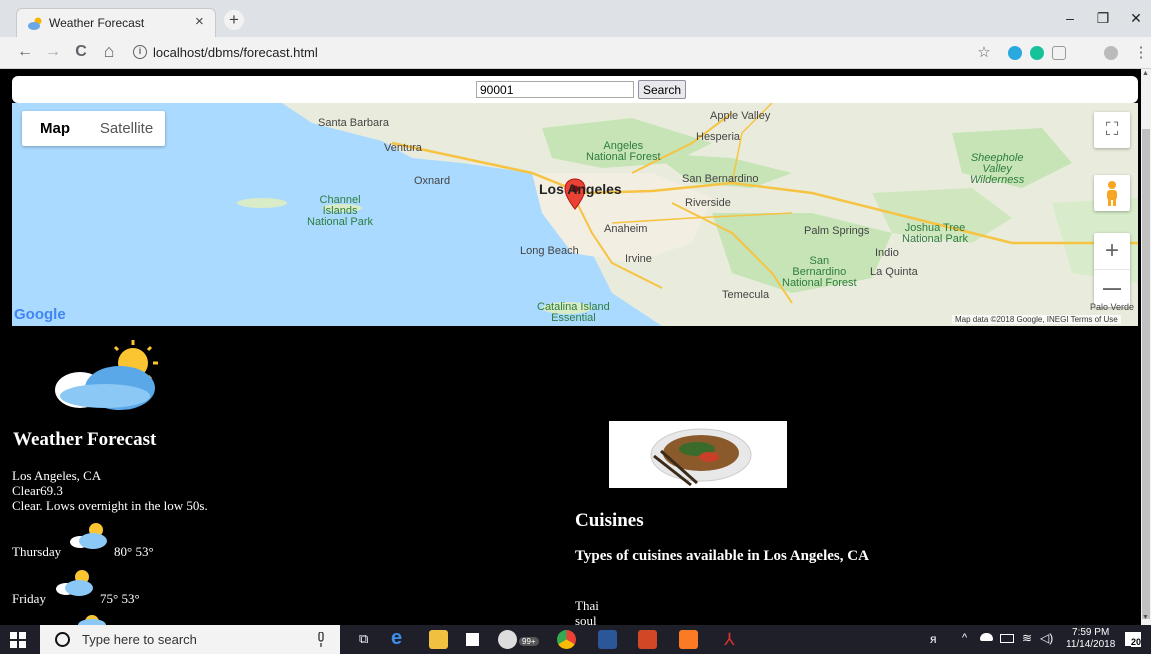  Describe the element at coordinates (1112, 307) in the screenshot. I see `map-label-palo-verde: Palo Verde` at that location.